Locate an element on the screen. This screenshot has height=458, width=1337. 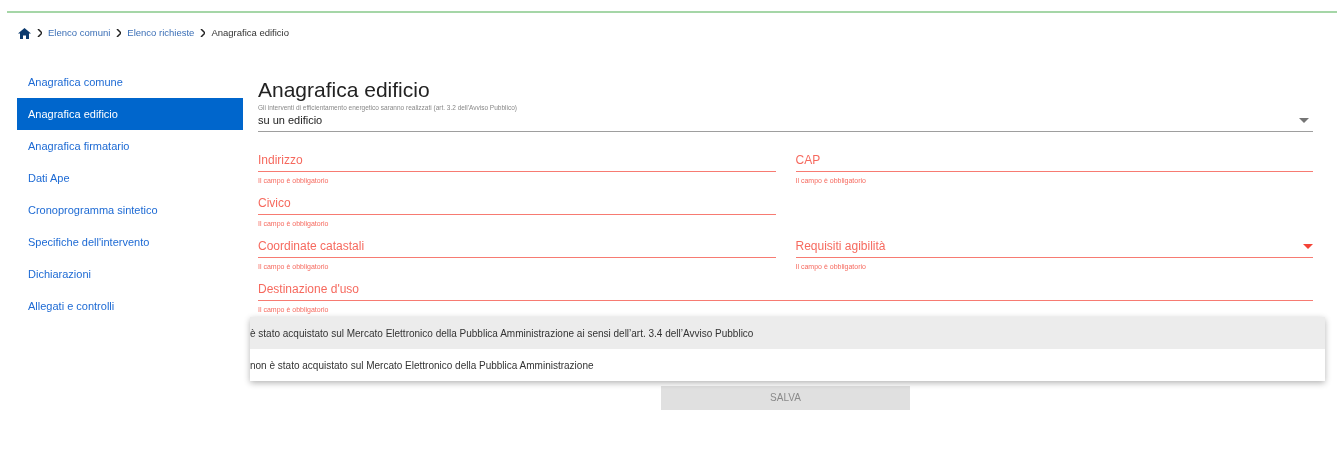
sidebar-item: Anagrafica comune is located at coordinates (130, 82).